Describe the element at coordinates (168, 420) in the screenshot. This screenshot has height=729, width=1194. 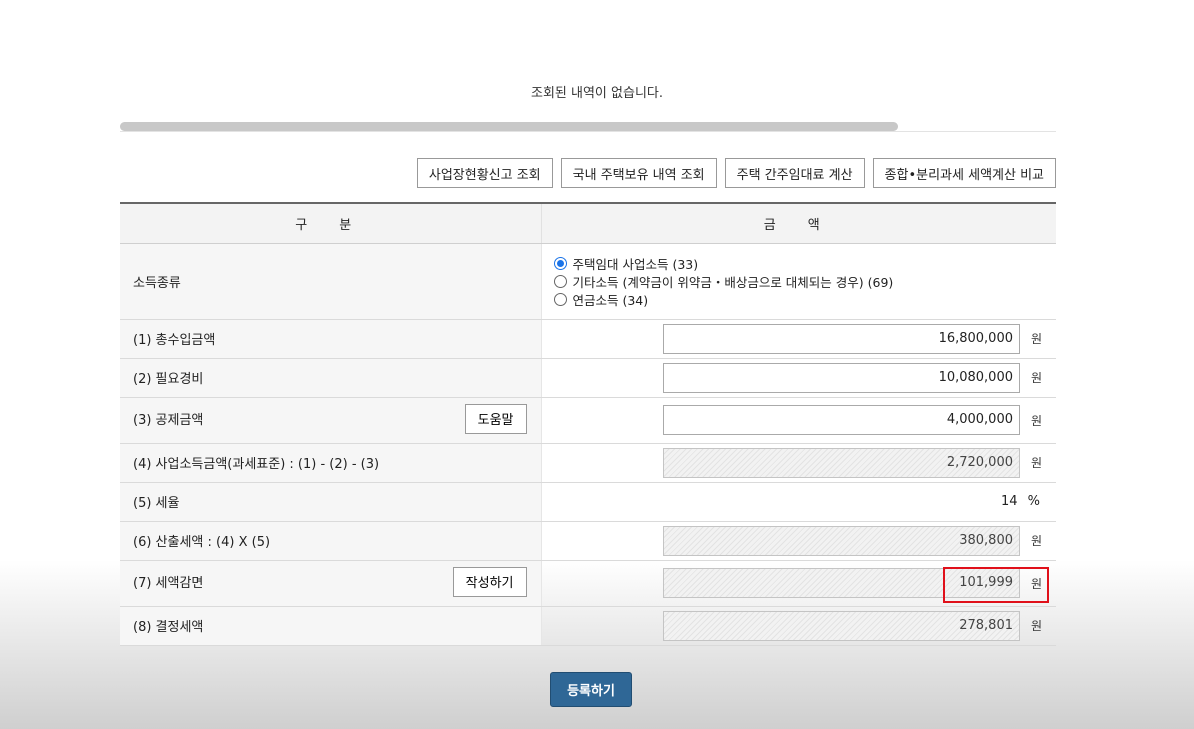
I see `deduction-label: (3) 공제금액` at that location.